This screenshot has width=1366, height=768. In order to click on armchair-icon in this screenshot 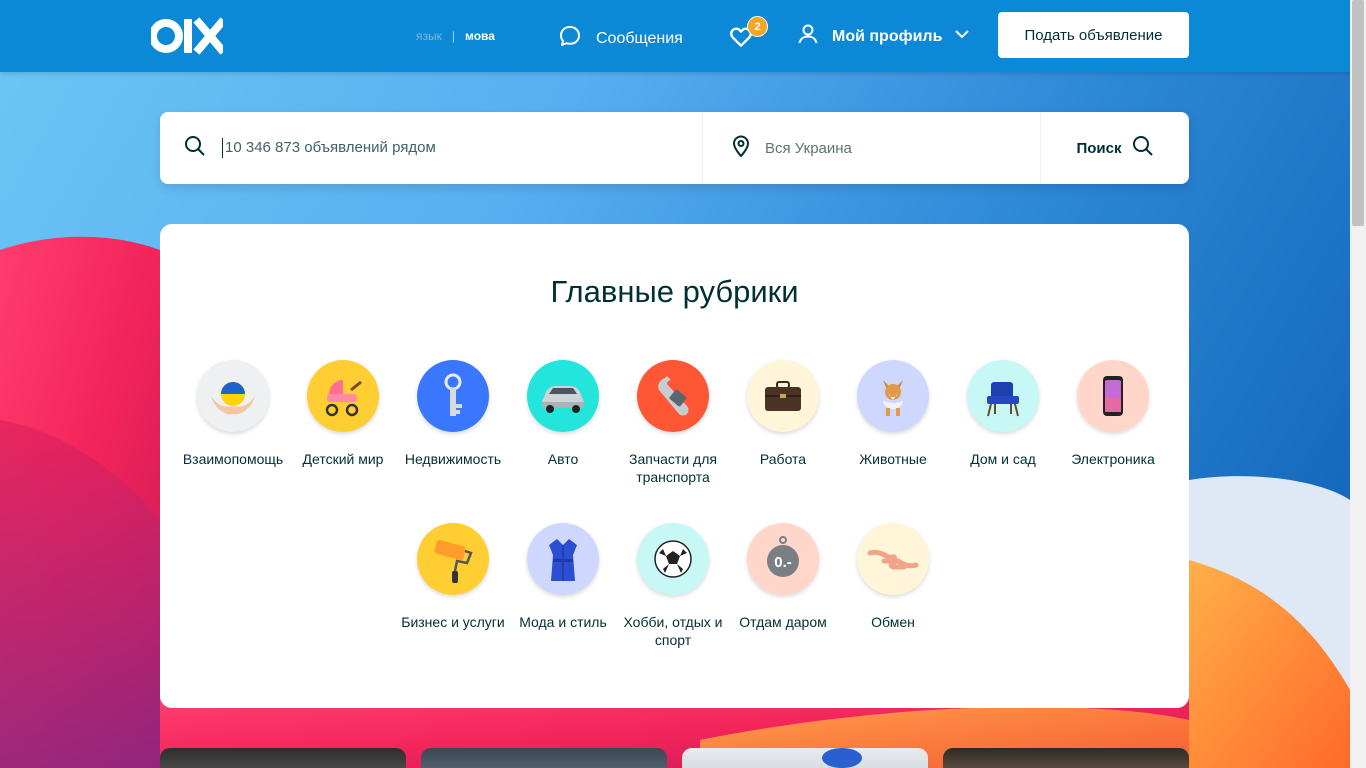, I will do `click(1003, 396)`.